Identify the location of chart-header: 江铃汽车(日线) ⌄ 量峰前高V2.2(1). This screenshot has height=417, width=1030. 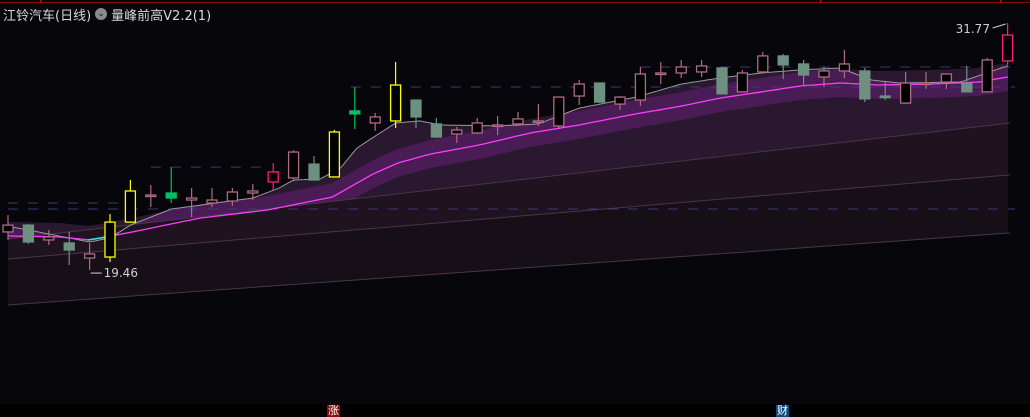
(107, 14).